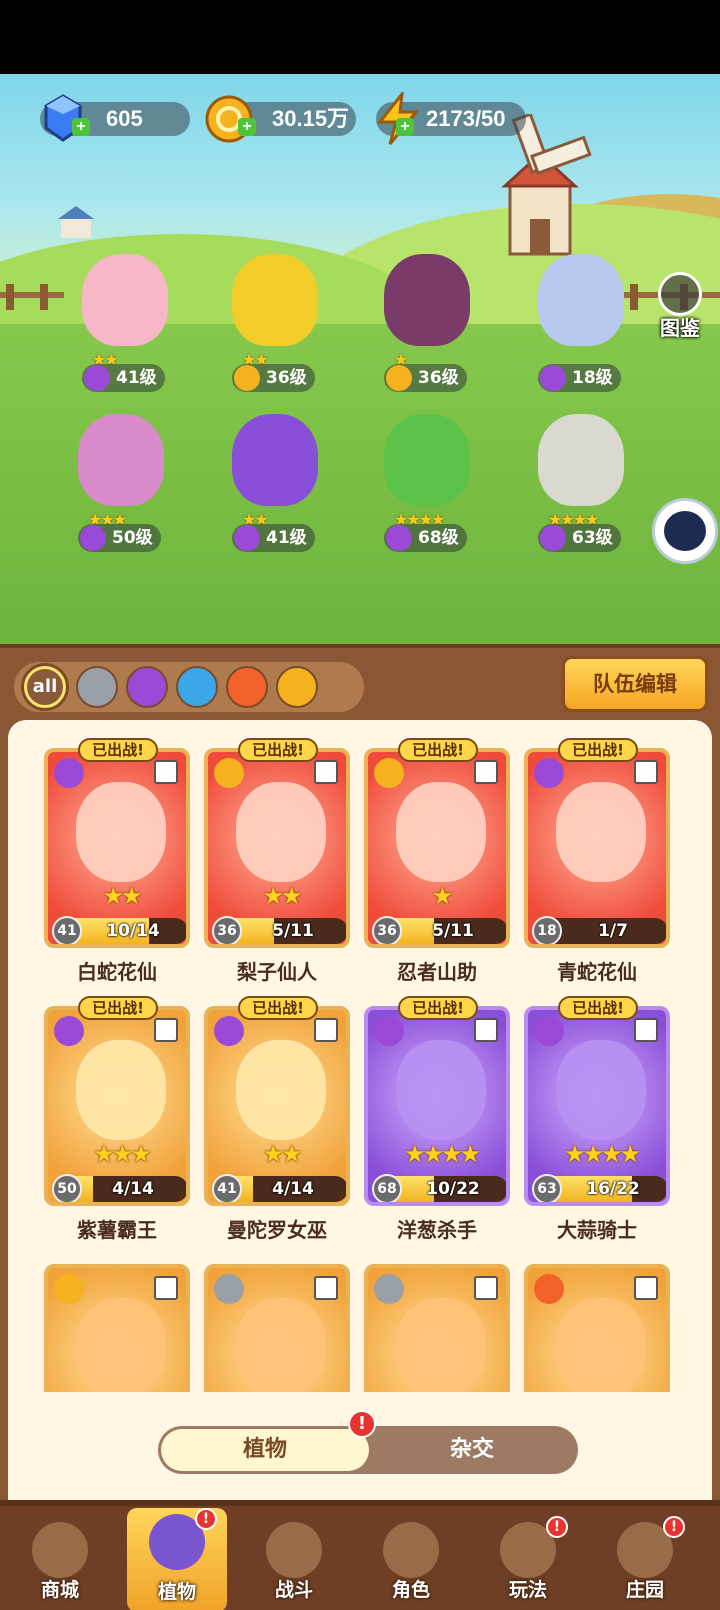  I want to click on scene-plant: 18级, so click(578, 329).